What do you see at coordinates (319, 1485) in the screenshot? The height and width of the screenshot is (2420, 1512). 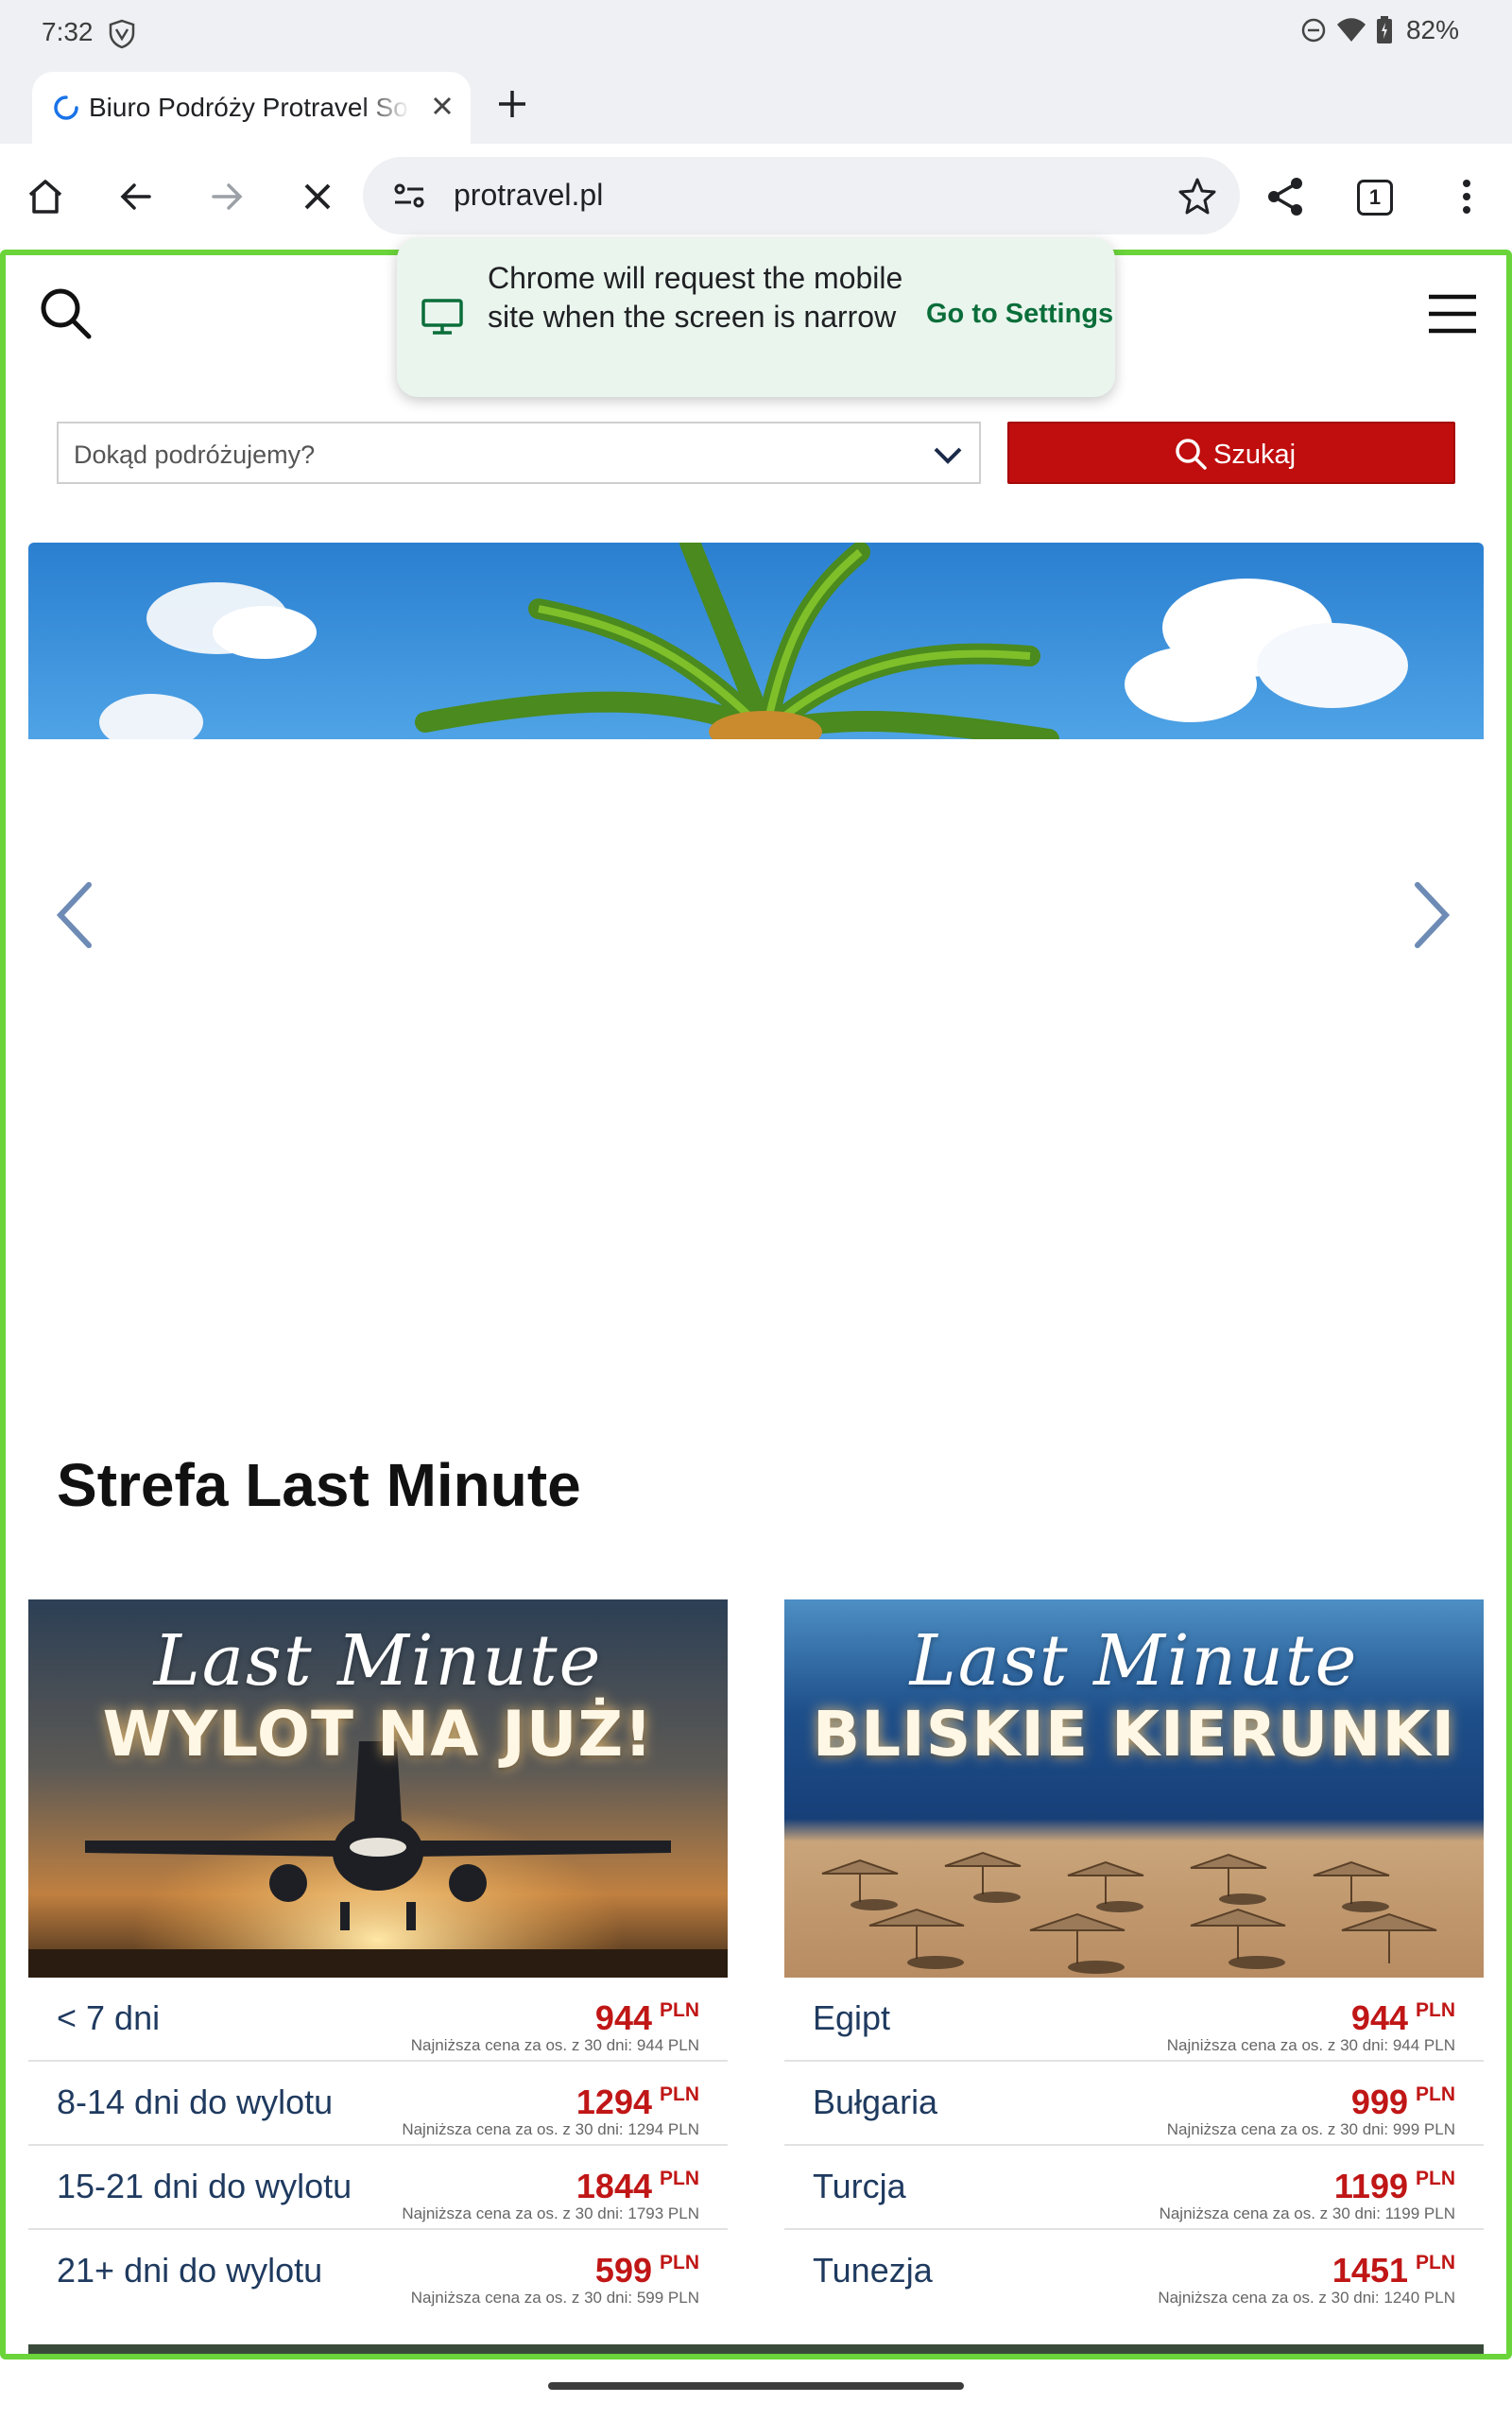 I see `section-title: Strefa Last Minute` at bounding box center [319, 1485].